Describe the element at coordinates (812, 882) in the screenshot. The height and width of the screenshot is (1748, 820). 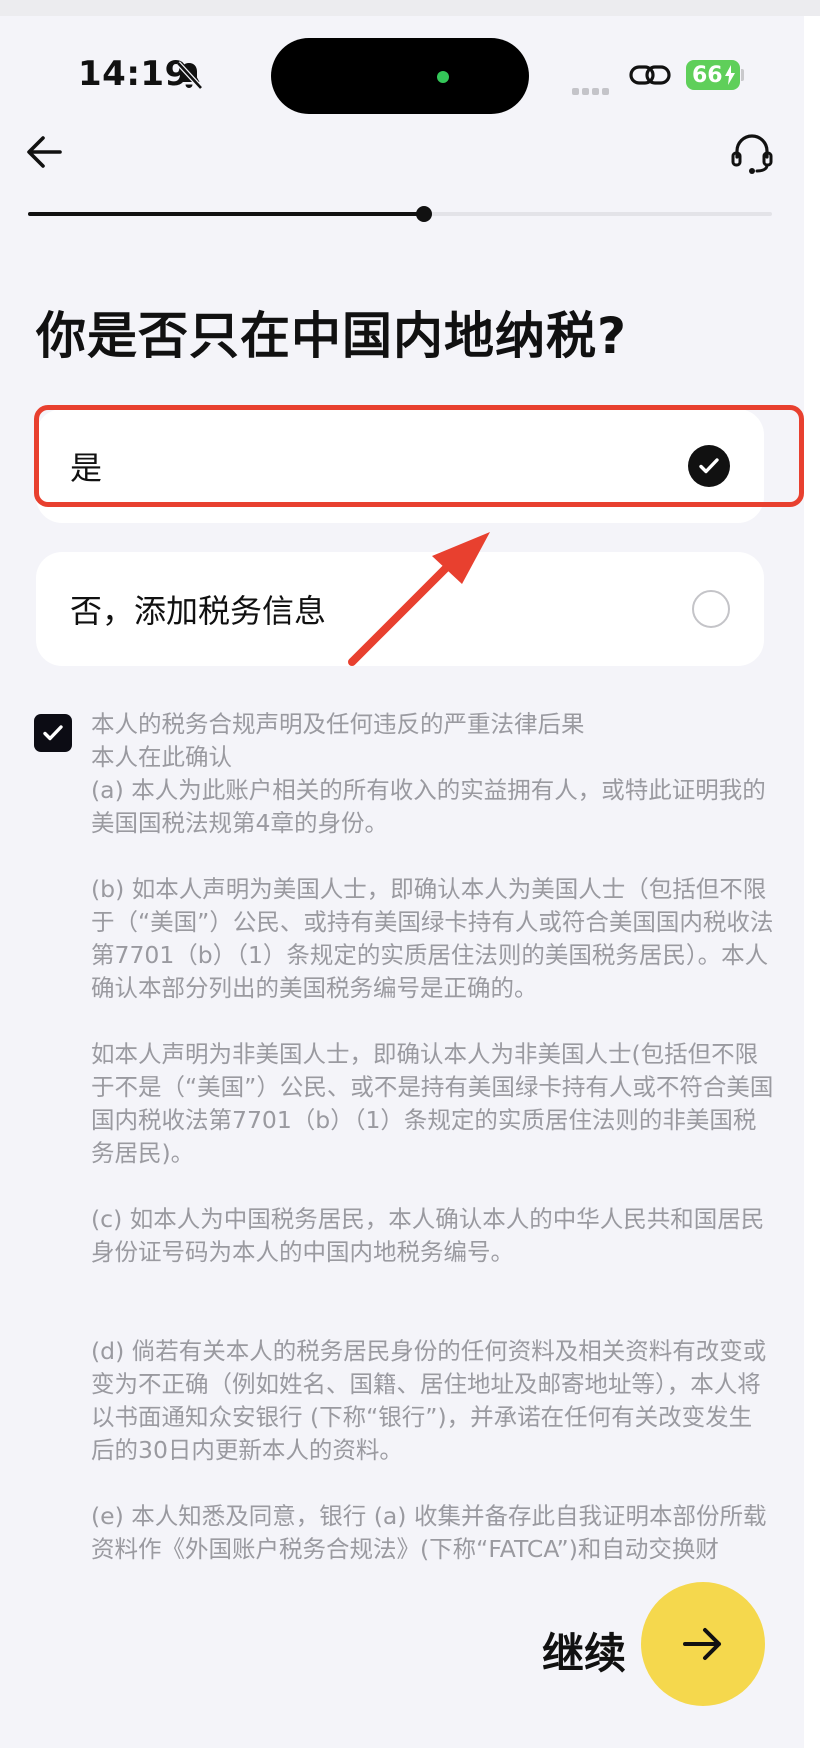
I see `right-gutter` at that location.